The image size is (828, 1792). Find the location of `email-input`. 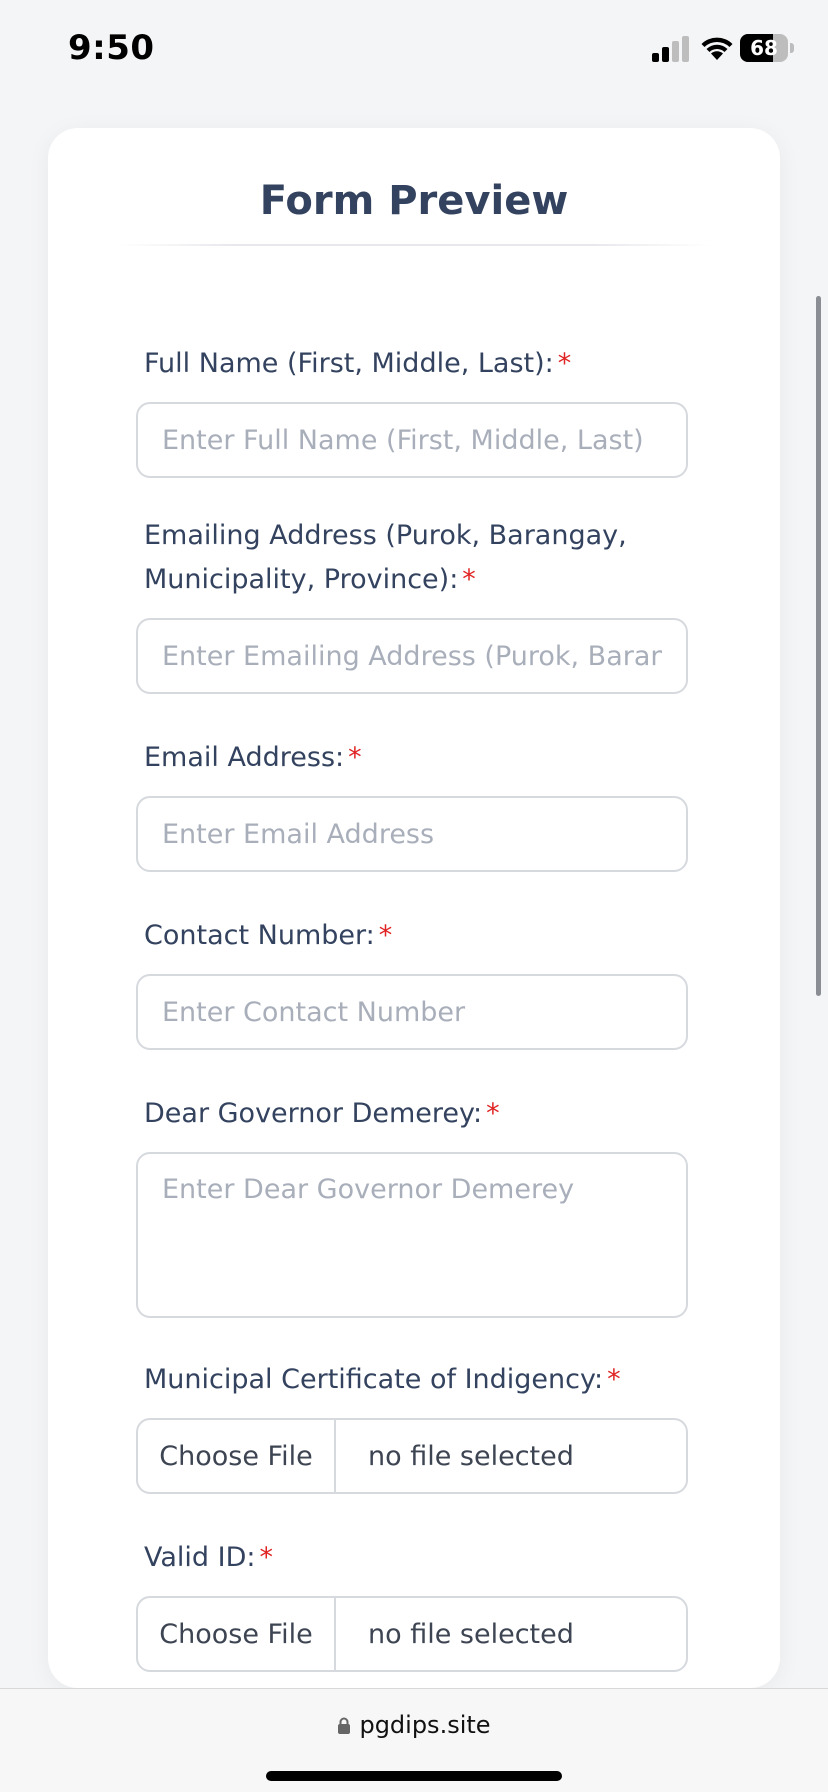

email-input is located at coordinates (412, 834).